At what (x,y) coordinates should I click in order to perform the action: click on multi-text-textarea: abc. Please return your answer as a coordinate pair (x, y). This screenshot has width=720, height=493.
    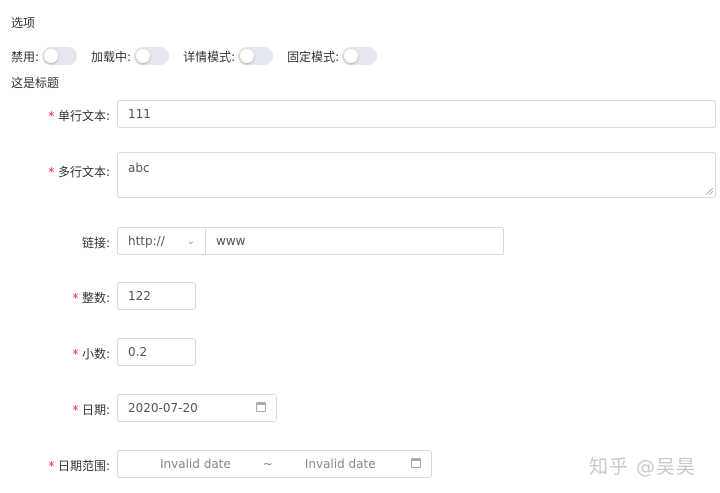
    Looking at the image, I should click on (416, 175).